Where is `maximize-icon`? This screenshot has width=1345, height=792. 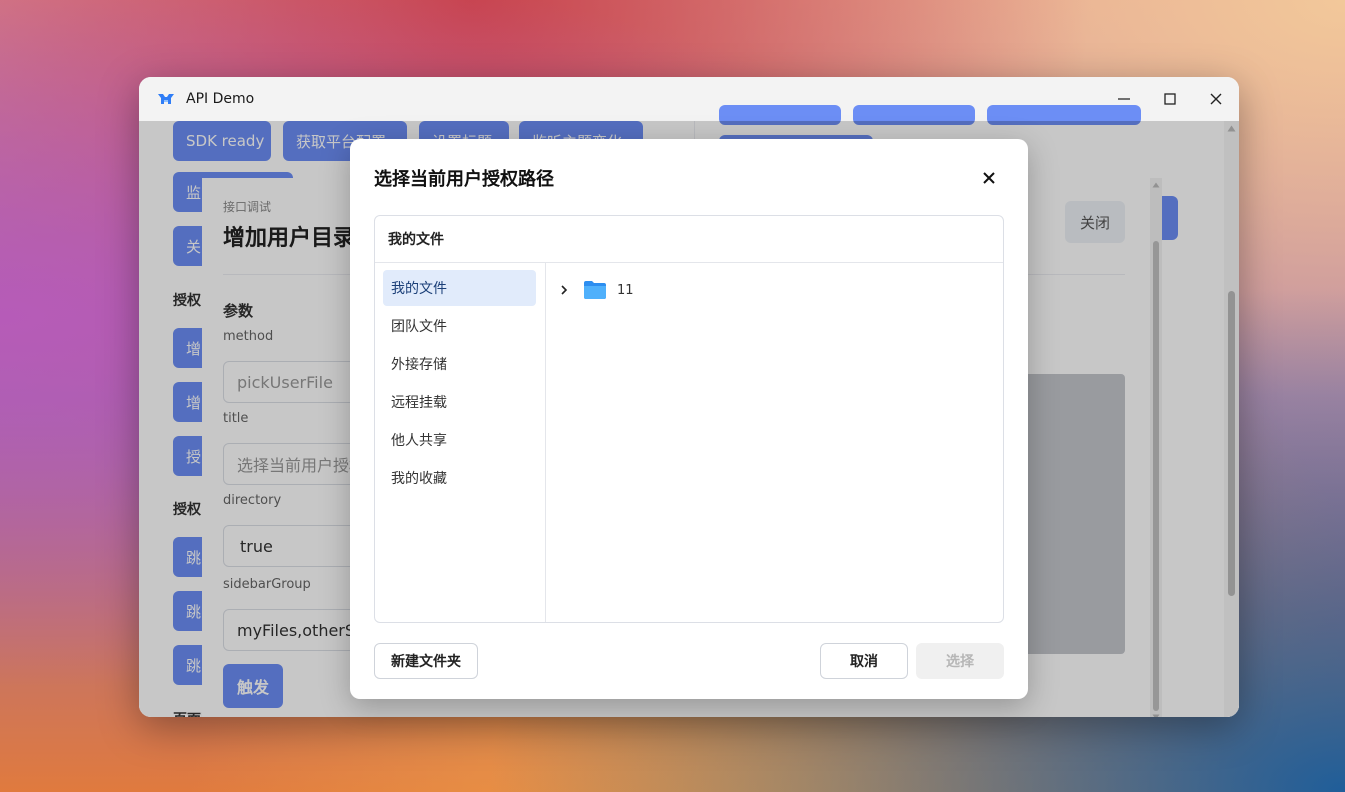
maximize-icon is located at coordinates (1170, 99).